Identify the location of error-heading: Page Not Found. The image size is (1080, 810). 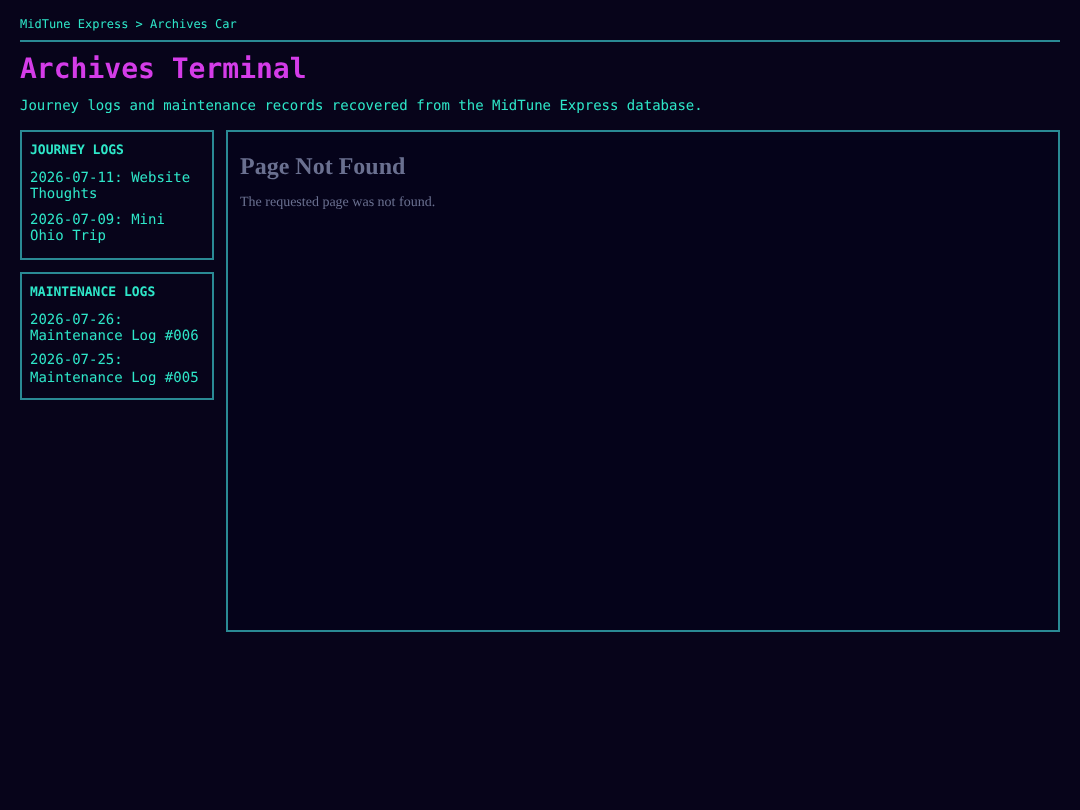
(324, 167).